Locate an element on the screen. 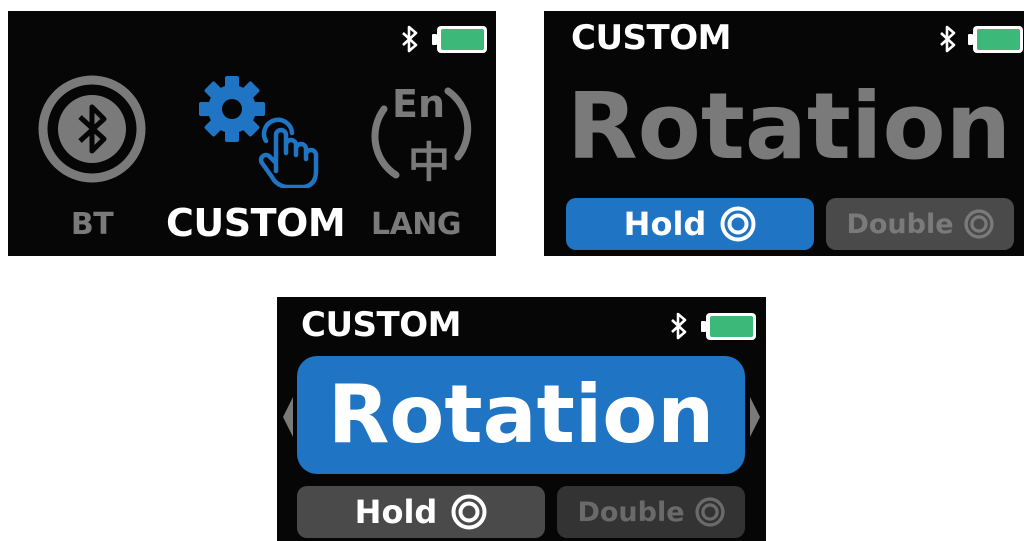 This screenshot has width=1024, height=541. menu-item-custom: CUSTOM is located at coordinates (256, 163).